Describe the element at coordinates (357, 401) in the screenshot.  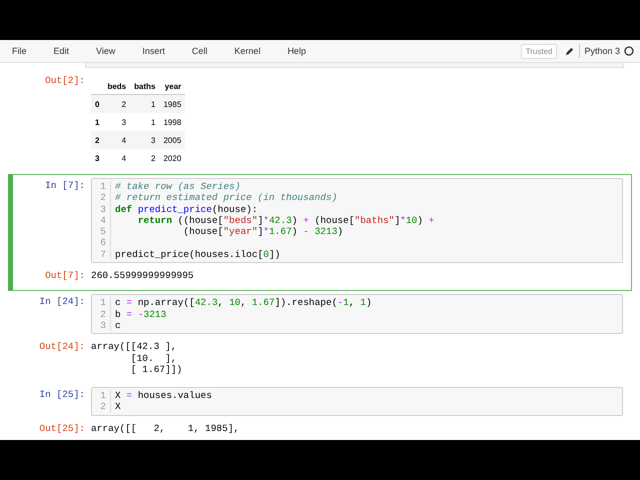
I see `code-editor: 1 X = houses.values 2 X` at that location.